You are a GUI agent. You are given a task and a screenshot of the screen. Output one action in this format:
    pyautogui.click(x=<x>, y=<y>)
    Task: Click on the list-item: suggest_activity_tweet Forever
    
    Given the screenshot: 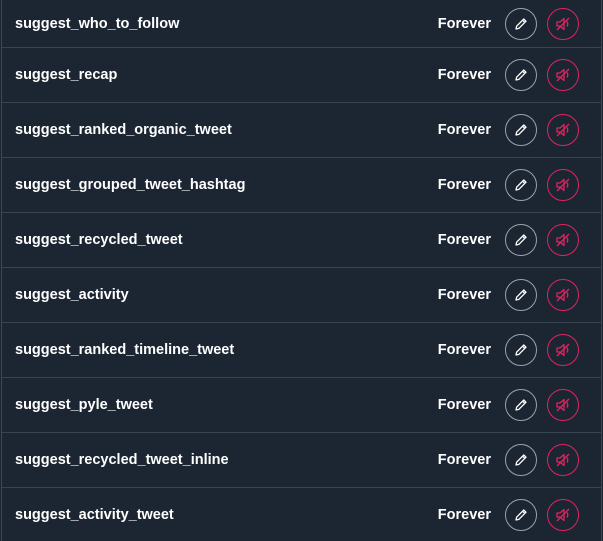 What is the action you would take?
    pyautogui.click(x=301, y=514)
    